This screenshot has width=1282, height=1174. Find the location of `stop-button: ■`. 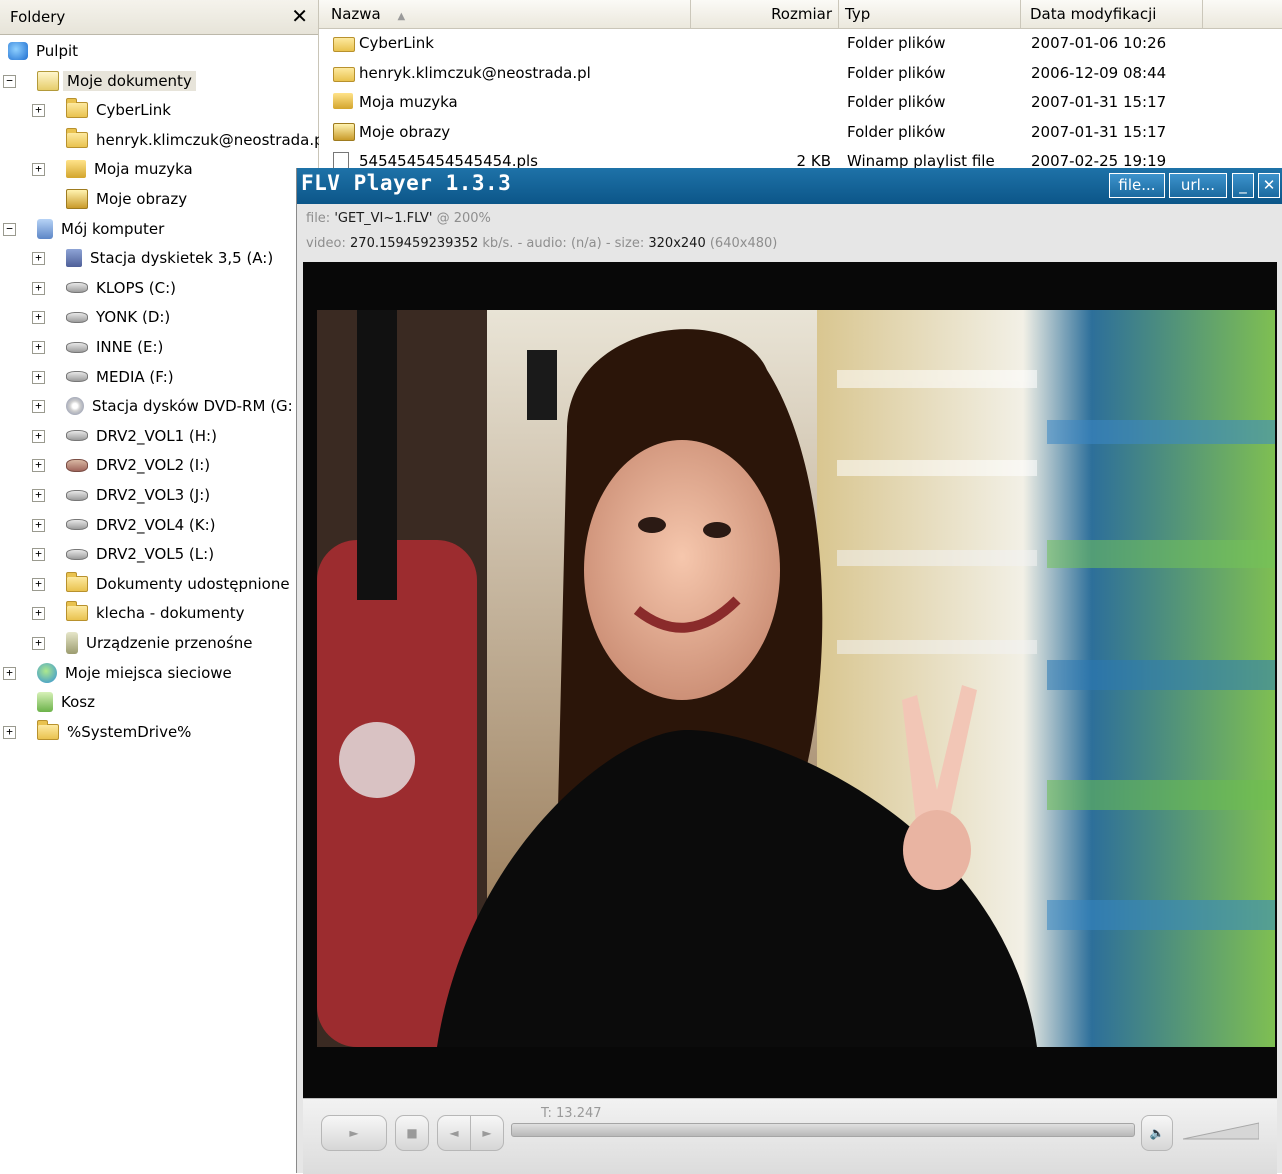

stop-button: ■ is located at coordinates (412, 1133).